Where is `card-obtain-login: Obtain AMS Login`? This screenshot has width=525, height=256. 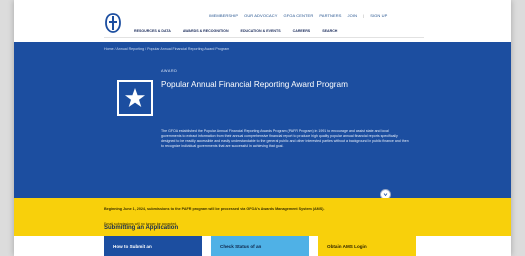 card-obtain-login: Obtain AMS Login is located at coordinates (367, 246).